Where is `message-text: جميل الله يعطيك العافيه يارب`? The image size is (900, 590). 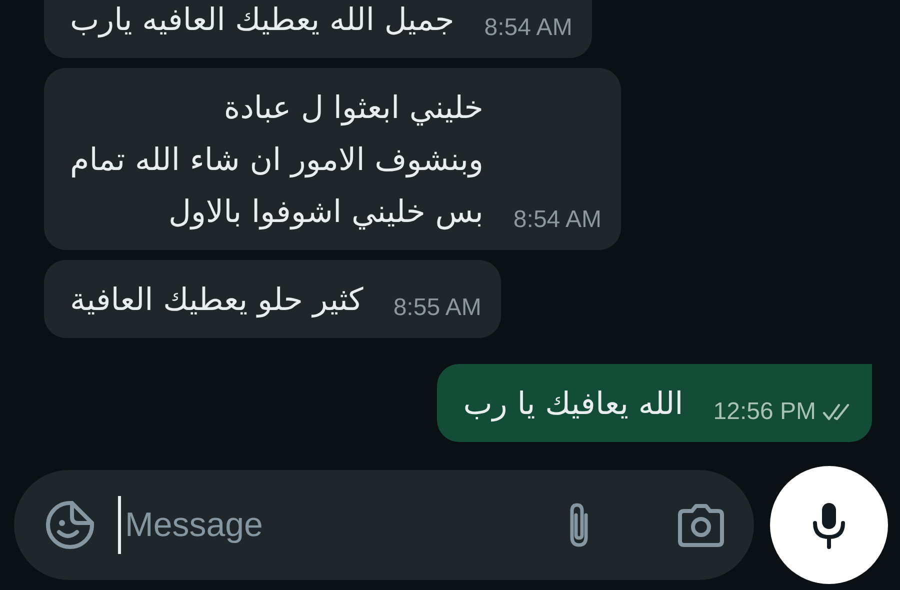 message-text: جميل الله يعطيك العافيه يارب is located at coordinates (262, 20).